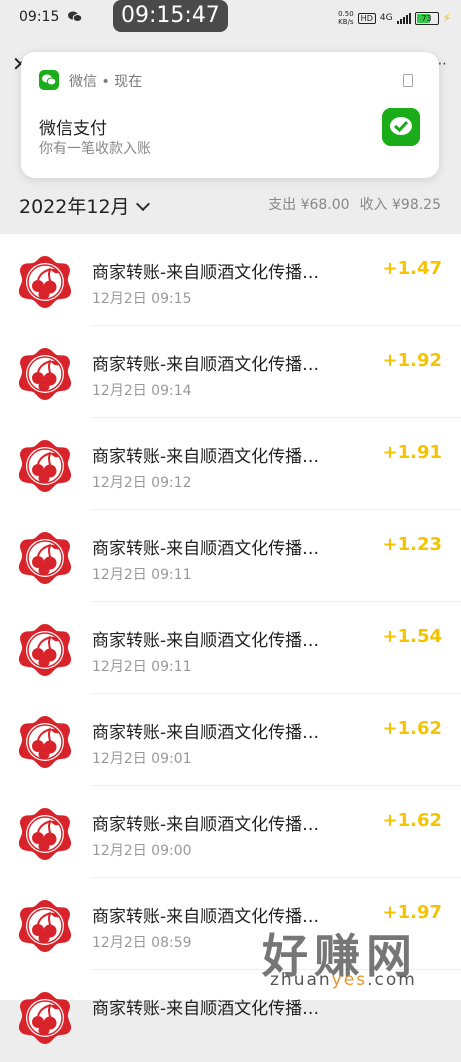 This screenshot has width=461, height=1062. What do you see at coordinates (446, 18) in the screenshot?
I see `charging-icon: ⚡` at bounding box center [446, 18].